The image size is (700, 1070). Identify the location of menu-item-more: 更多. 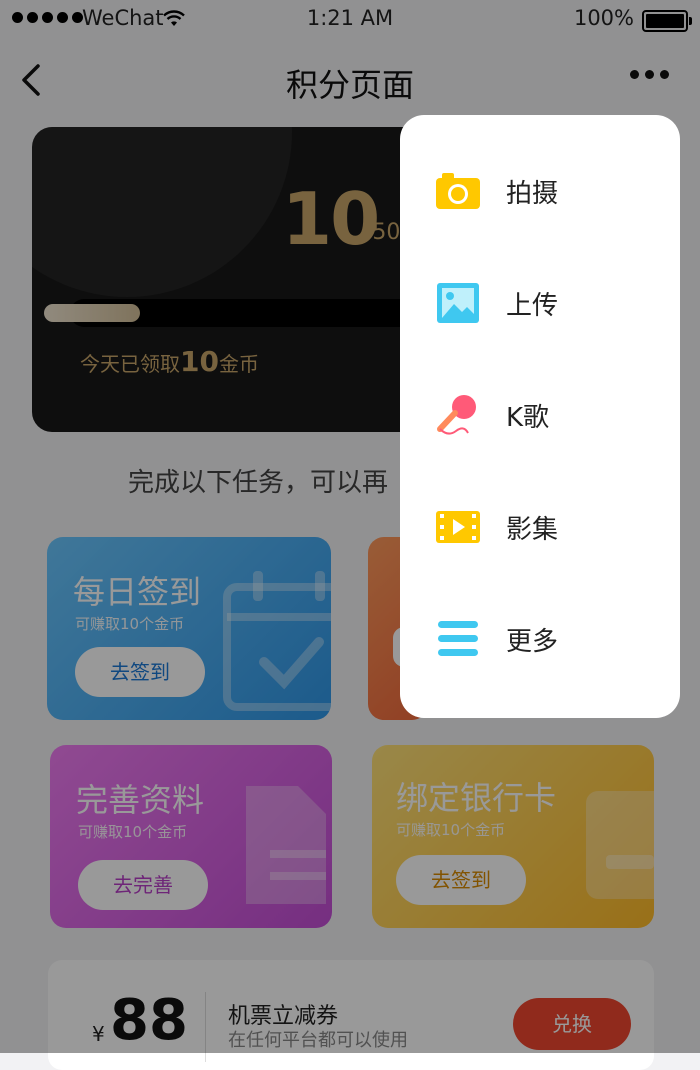
(540, 640).